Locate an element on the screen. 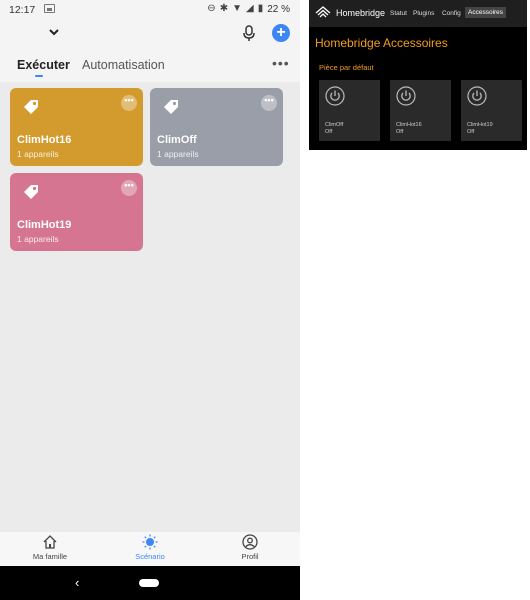 The image size is (530, 600). home-icon is located at coordinates (50, 542).